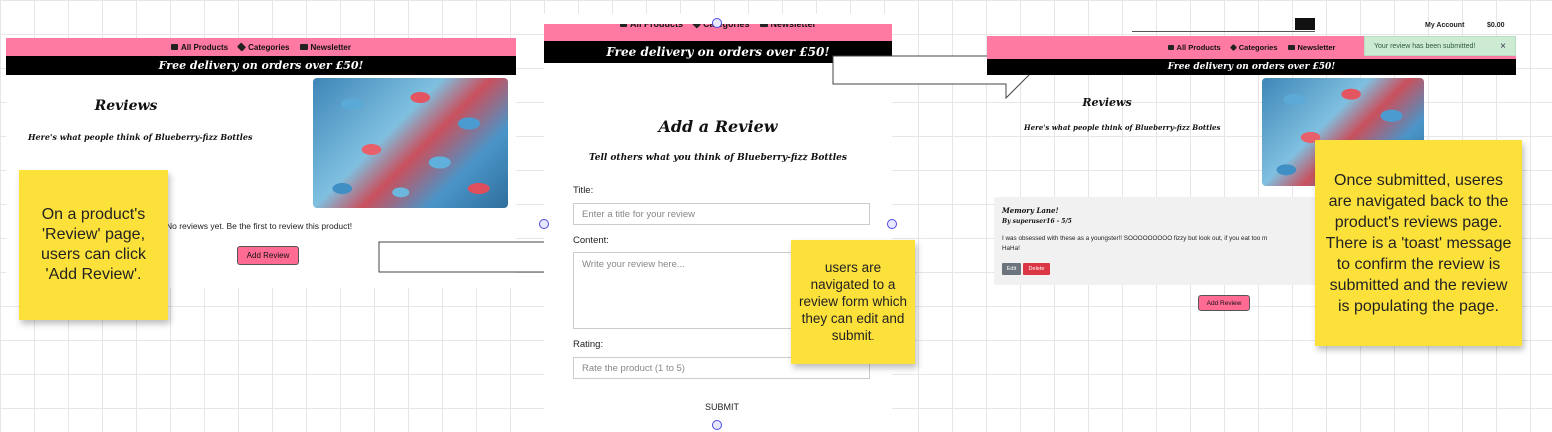 This screenshot has height=432, width=1552. What do you see at coordinates (1011, 269) in the screenshot?
I see `edit-button: Edit` at bounding box center [1011, 269].